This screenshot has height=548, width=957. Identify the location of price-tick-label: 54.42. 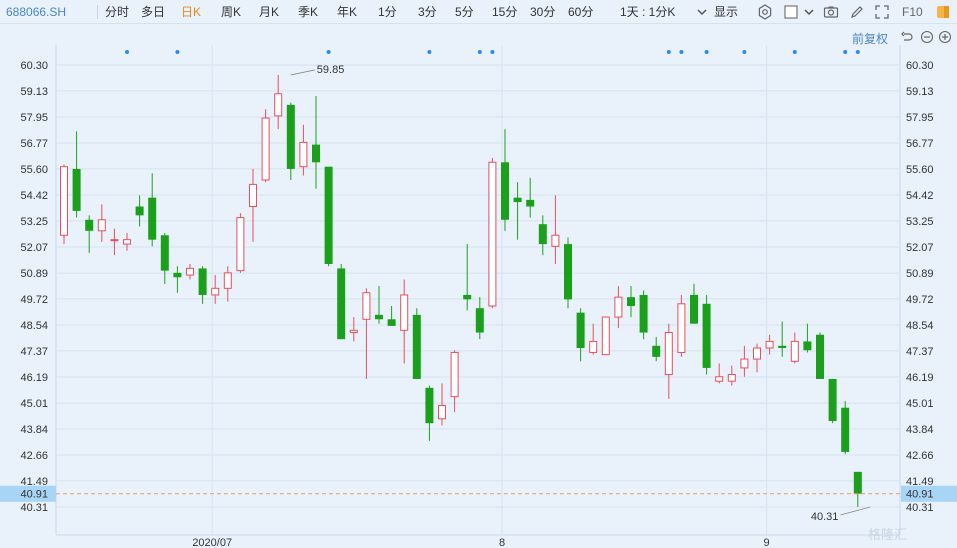
(34, 196).